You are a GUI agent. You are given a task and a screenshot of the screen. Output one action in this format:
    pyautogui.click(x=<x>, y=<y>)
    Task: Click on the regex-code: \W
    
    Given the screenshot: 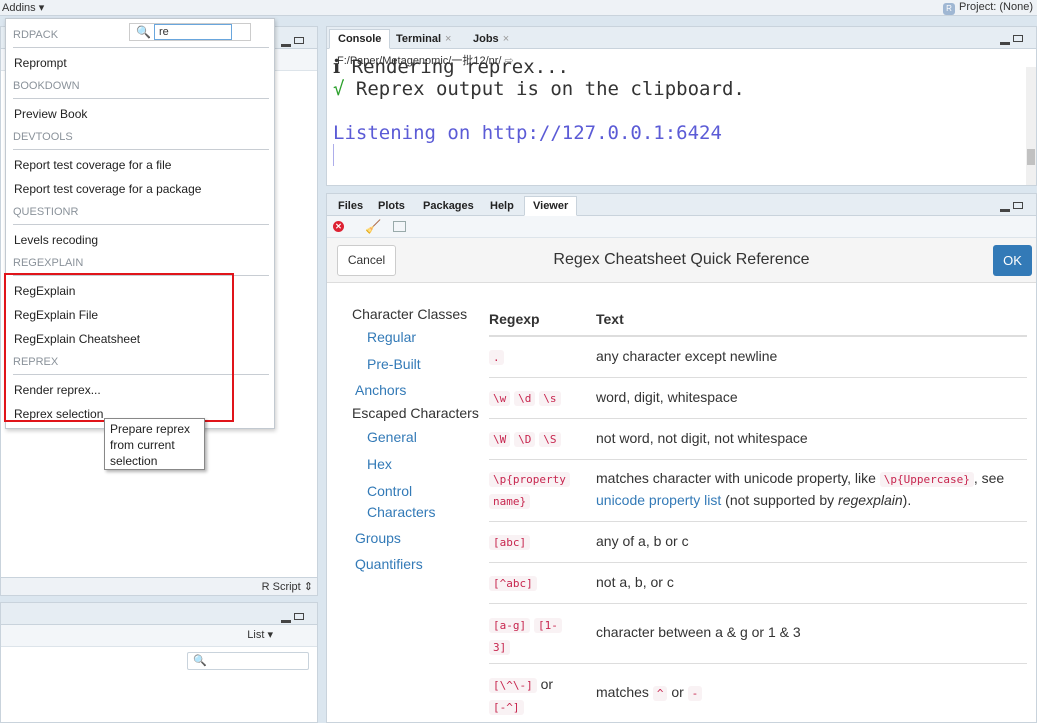 What is the action you would take?
    pyautogui.click(x=500, y=439)
    